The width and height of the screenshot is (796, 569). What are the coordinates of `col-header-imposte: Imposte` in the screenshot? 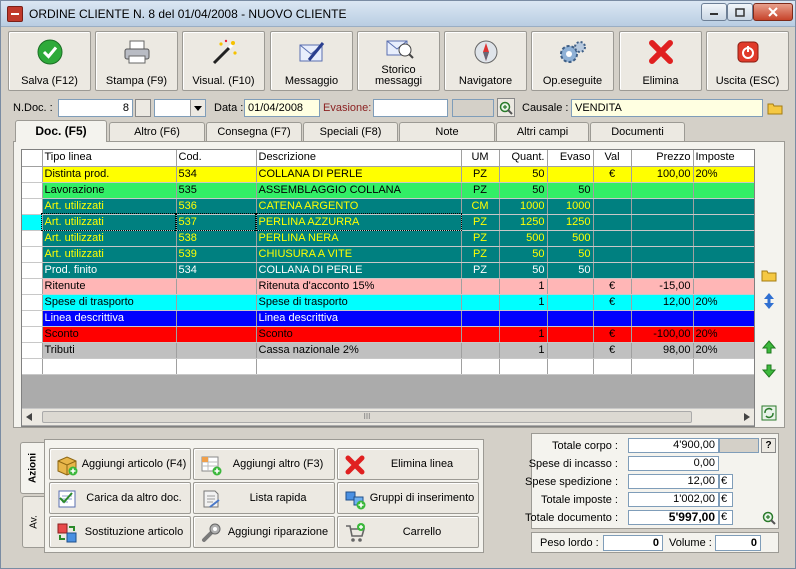 It's located at (723, 158).